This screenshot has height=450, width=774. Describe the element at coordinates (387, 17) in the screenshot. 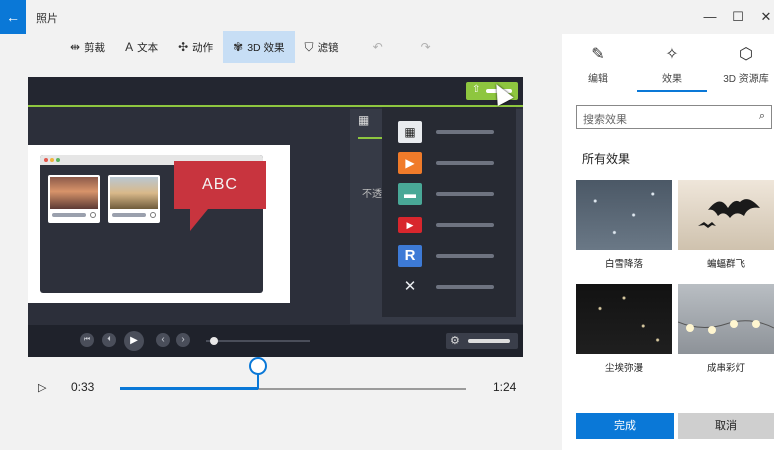

I see `title-bar: ← 照片 — ☐ ✕` at that location.